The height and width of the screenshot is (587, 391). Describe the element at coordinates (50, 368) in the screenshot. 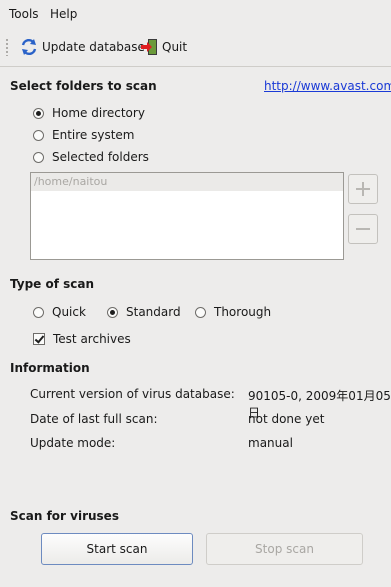

I see `information-heading: Information` at that location.